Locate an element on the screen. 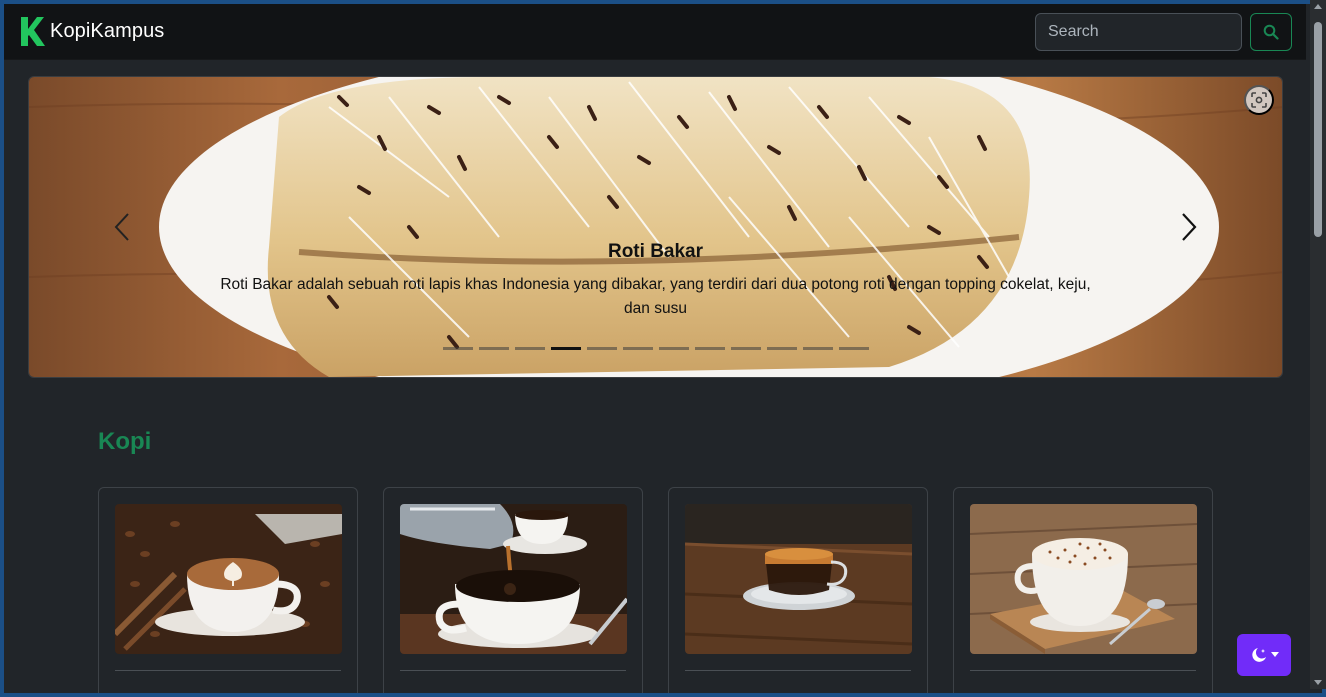  carousel-next-button is located at coordinates (1188, 227).